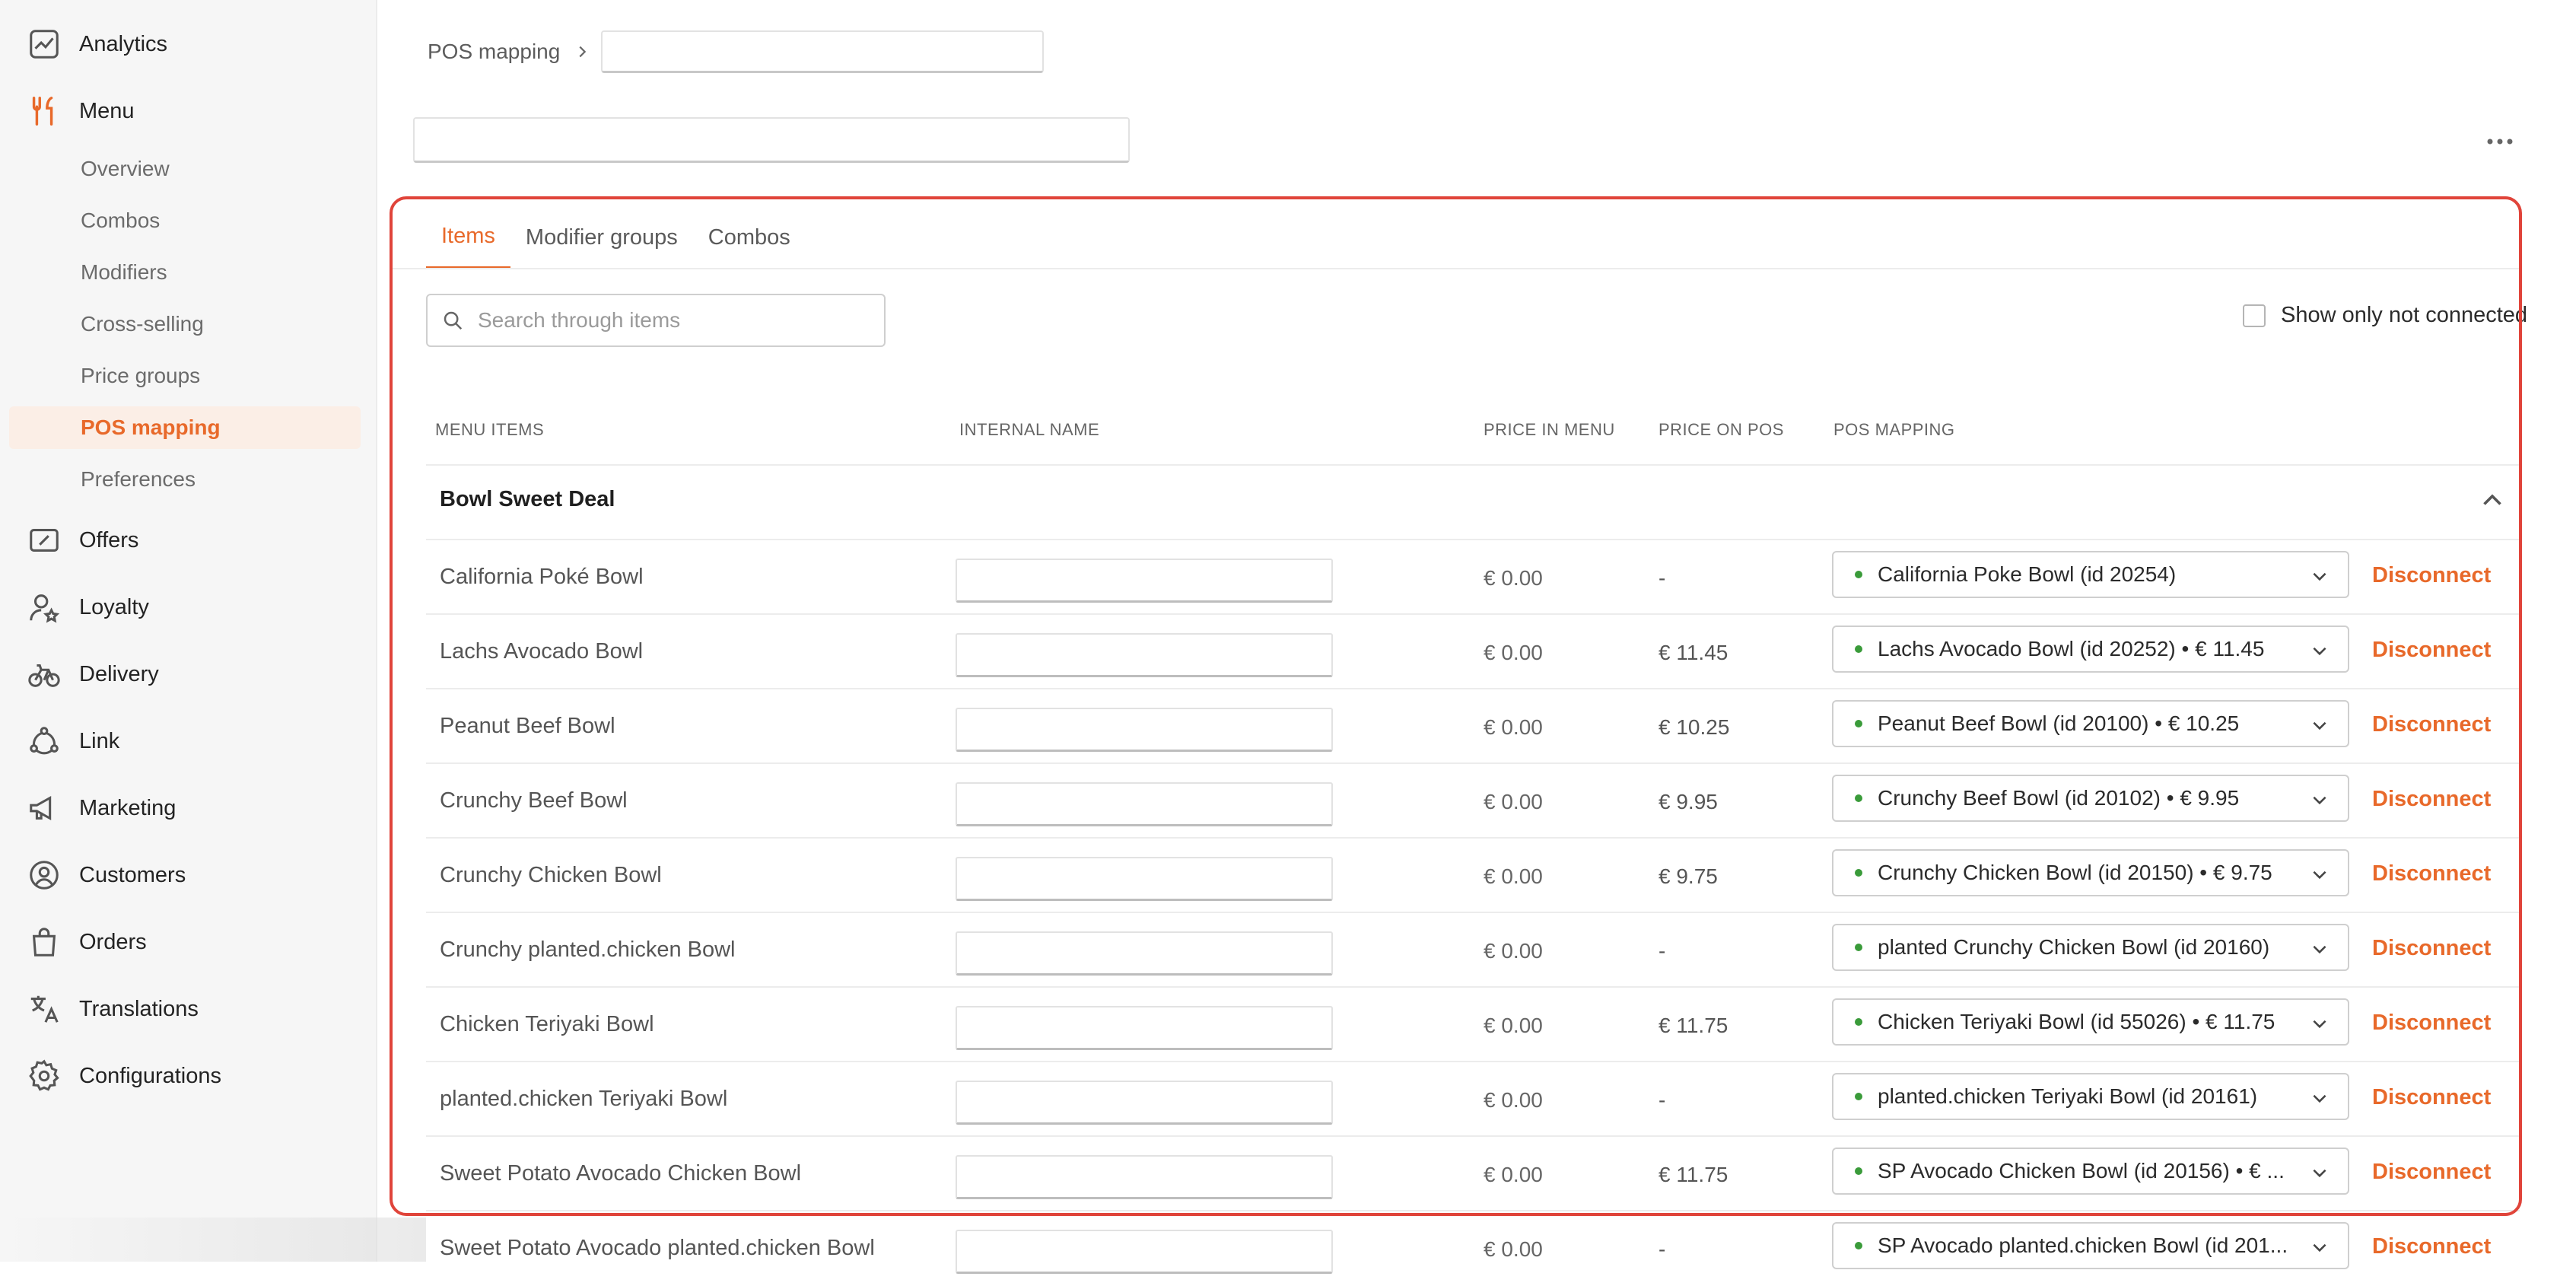 Image resolution: width=2576 pixels, height=1286 pixels. I want to click on link-icon, so click(44, 741).